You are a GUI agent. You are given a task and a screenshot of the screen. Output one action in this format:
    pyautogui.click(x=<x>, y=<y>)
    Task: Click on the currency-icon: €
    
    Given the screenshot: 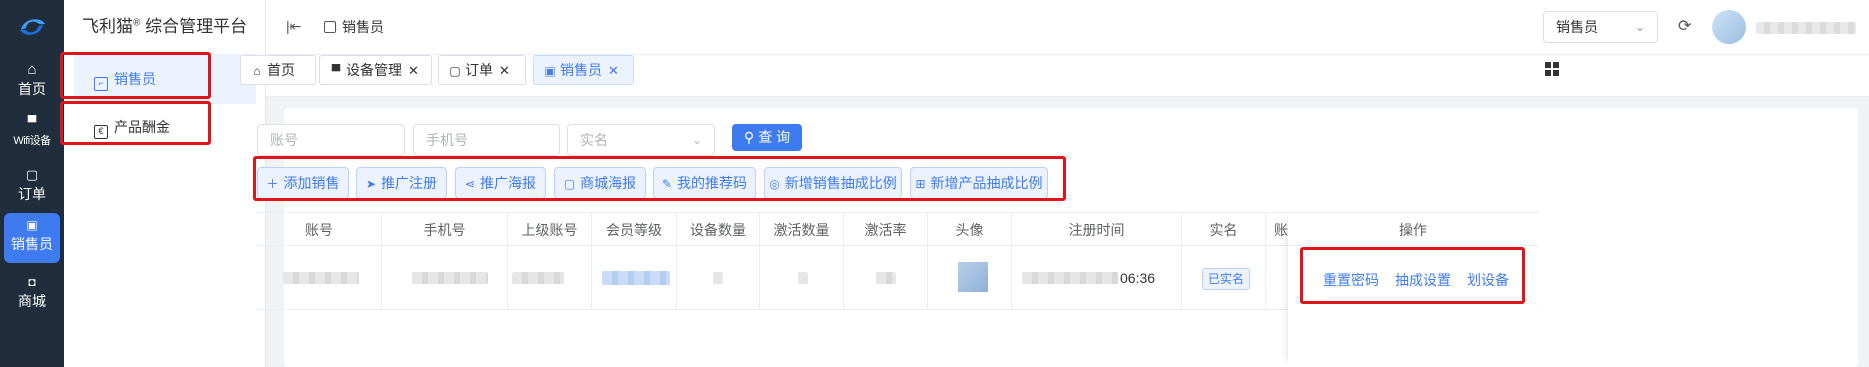 What is the action you would take?
    pyautogui.click(x=101, y=132)
    